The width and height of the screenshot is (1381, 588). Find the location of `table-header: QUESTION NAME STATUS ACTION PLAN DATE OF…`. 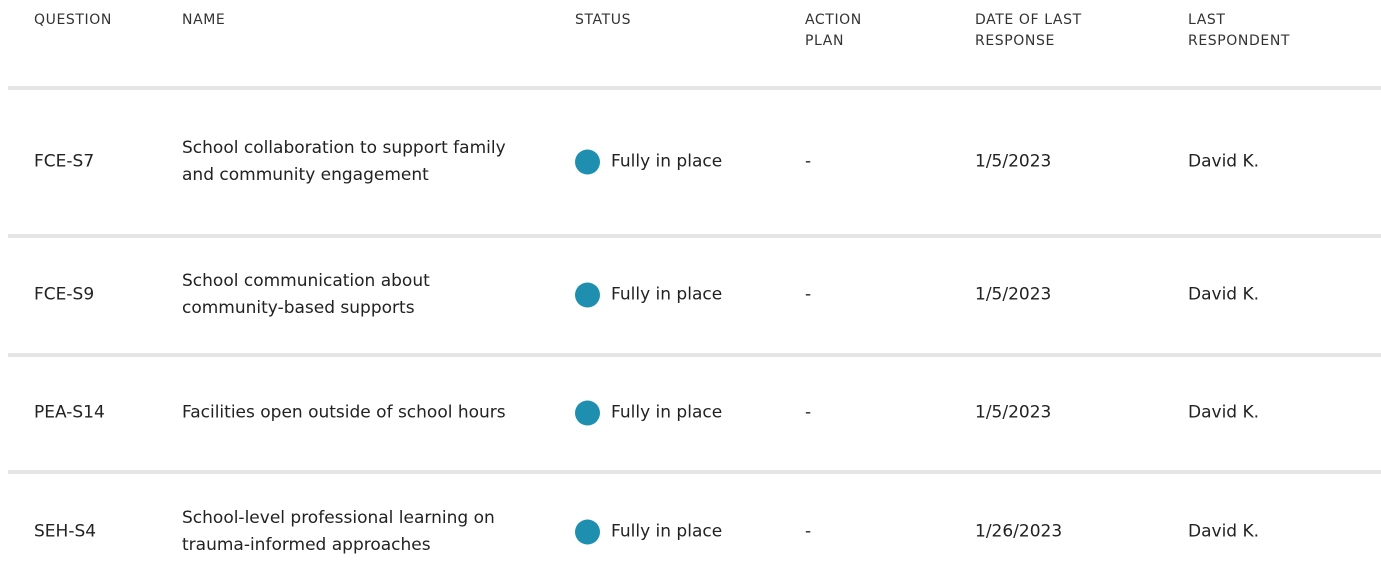

table-header: QUESTION NAME STATUS ACTION PLAN DATE OF… is located at coordinates (690, 44).